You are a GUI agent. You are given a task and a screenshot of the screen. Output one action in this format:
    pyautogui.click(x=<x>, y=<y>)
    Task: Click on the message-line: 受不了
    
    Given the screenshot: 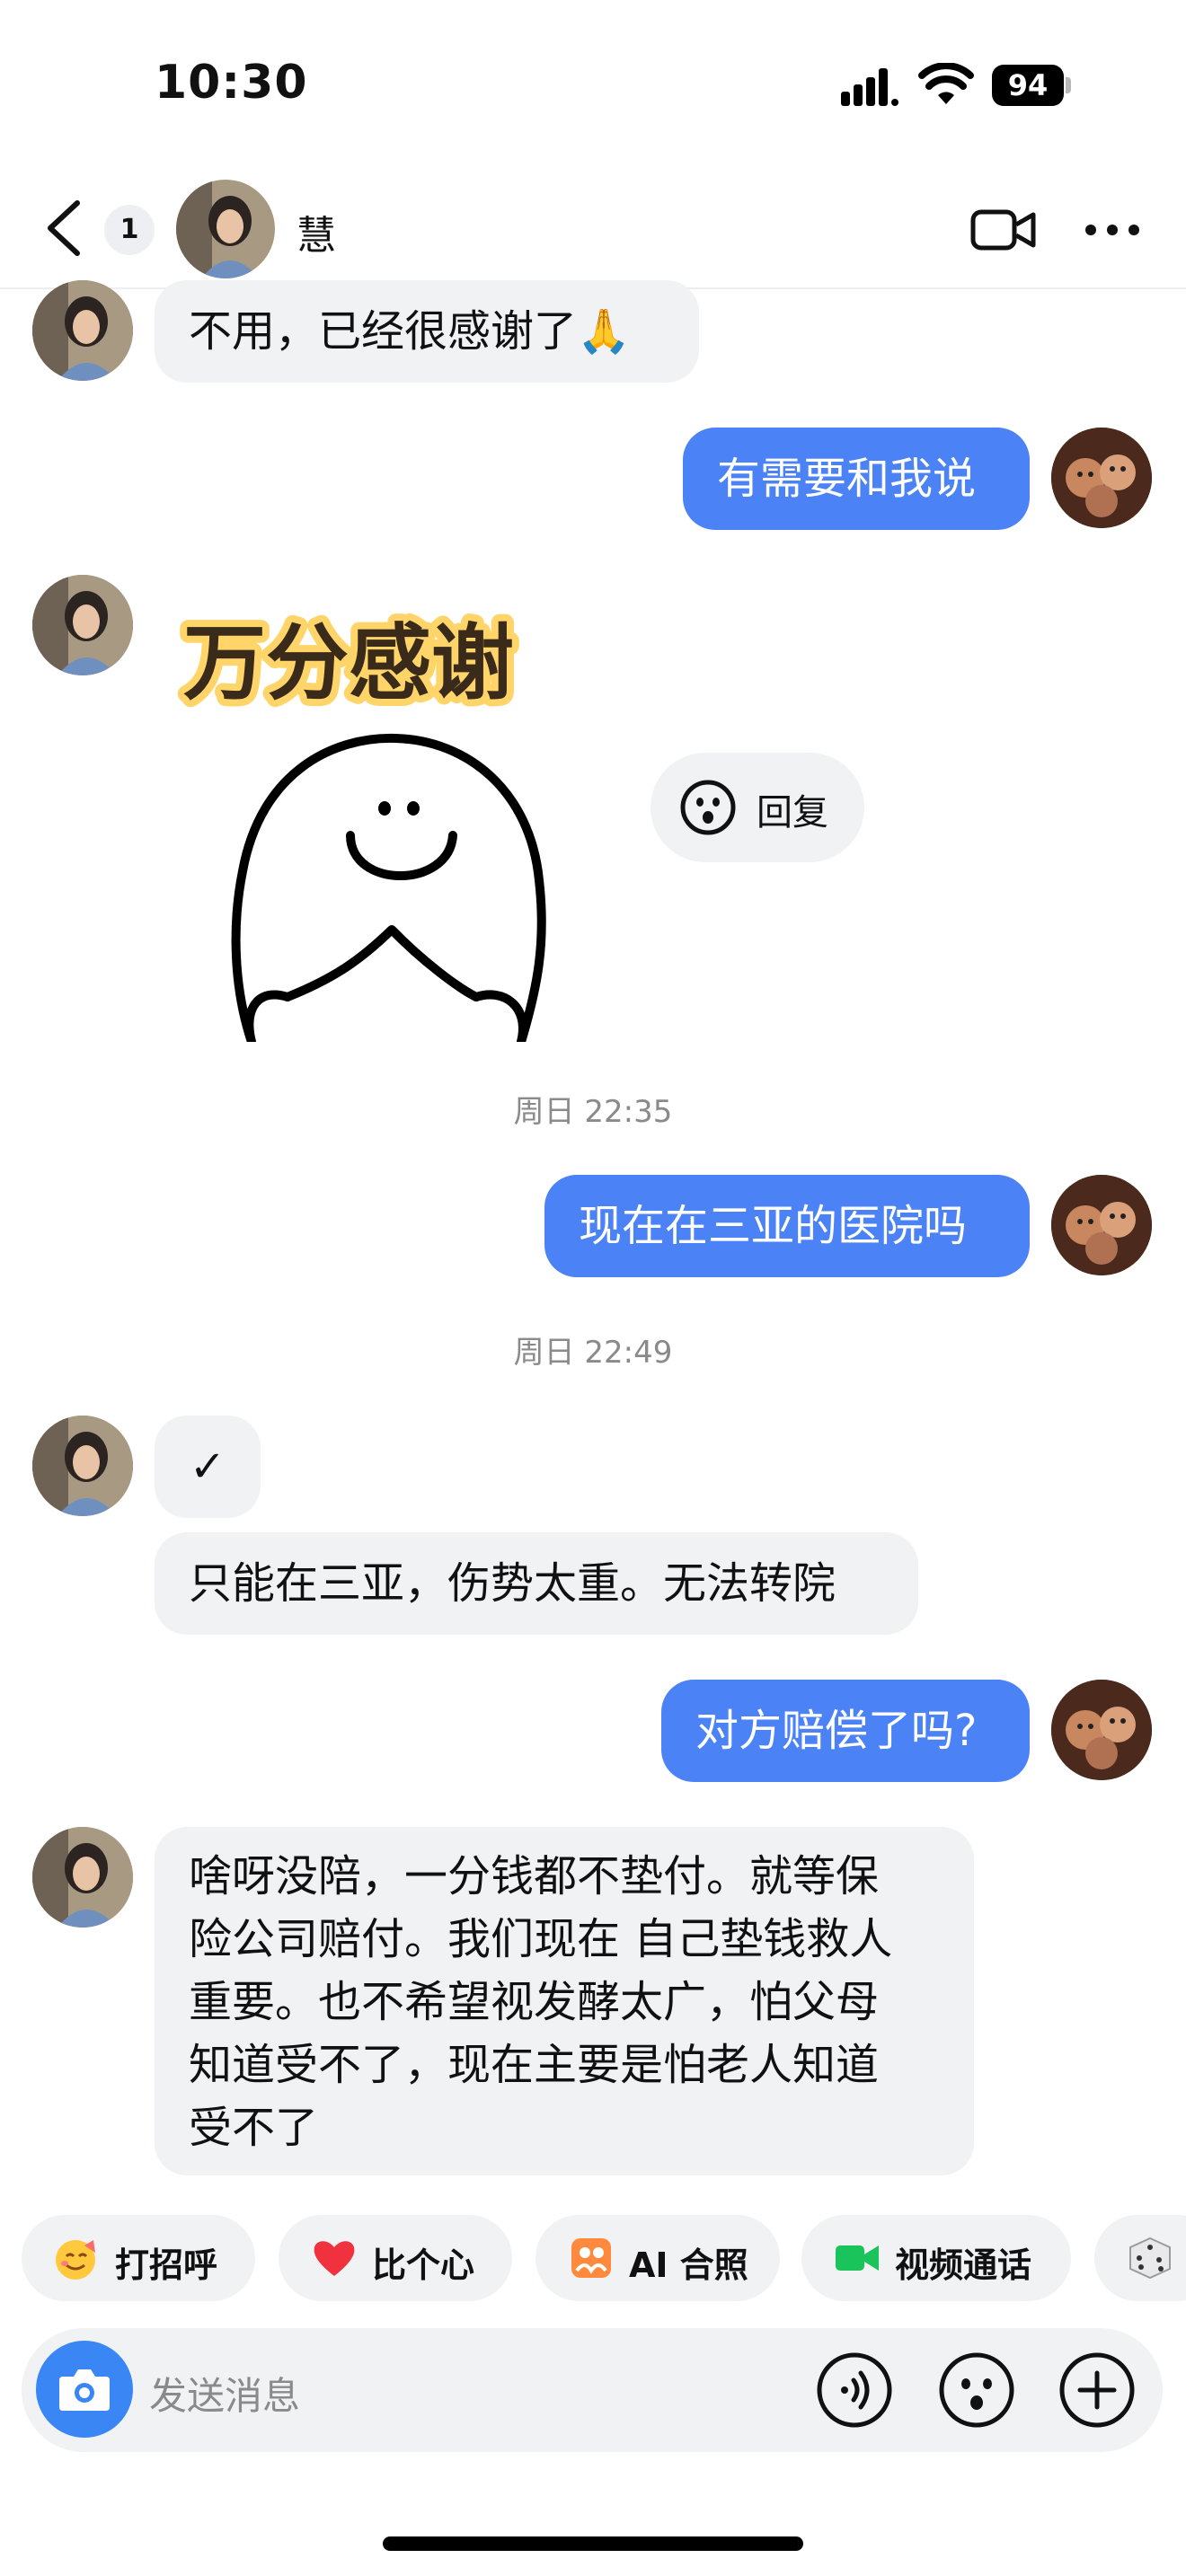 What is the action you would take?
    pyautogui.click(x=254, y=2128)
    